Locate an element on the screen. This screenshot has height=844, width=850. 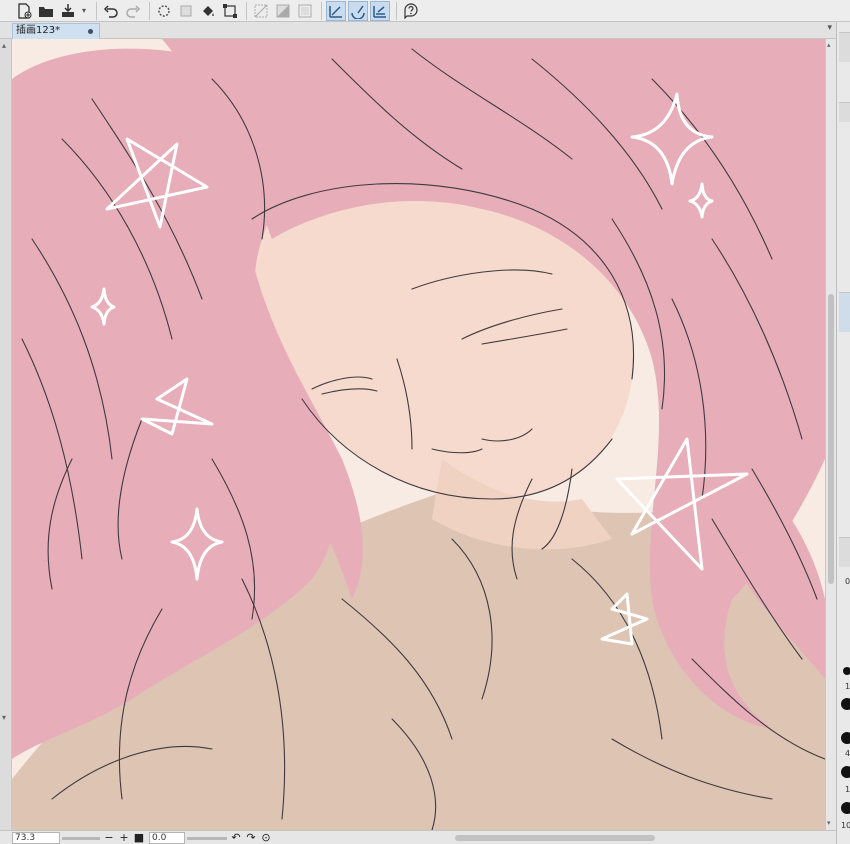
new-file-icon is located at coordinates (25, 10).